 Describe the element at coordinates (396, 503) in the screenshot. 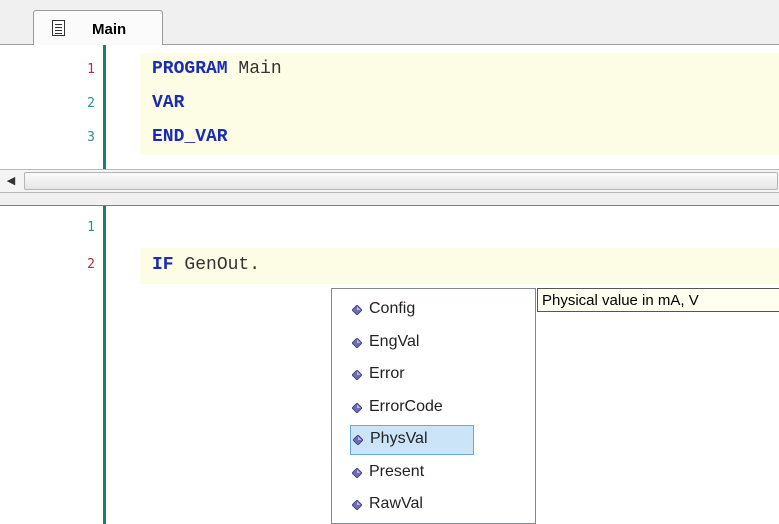

I see `completion-item-label: RawVal` at that location.